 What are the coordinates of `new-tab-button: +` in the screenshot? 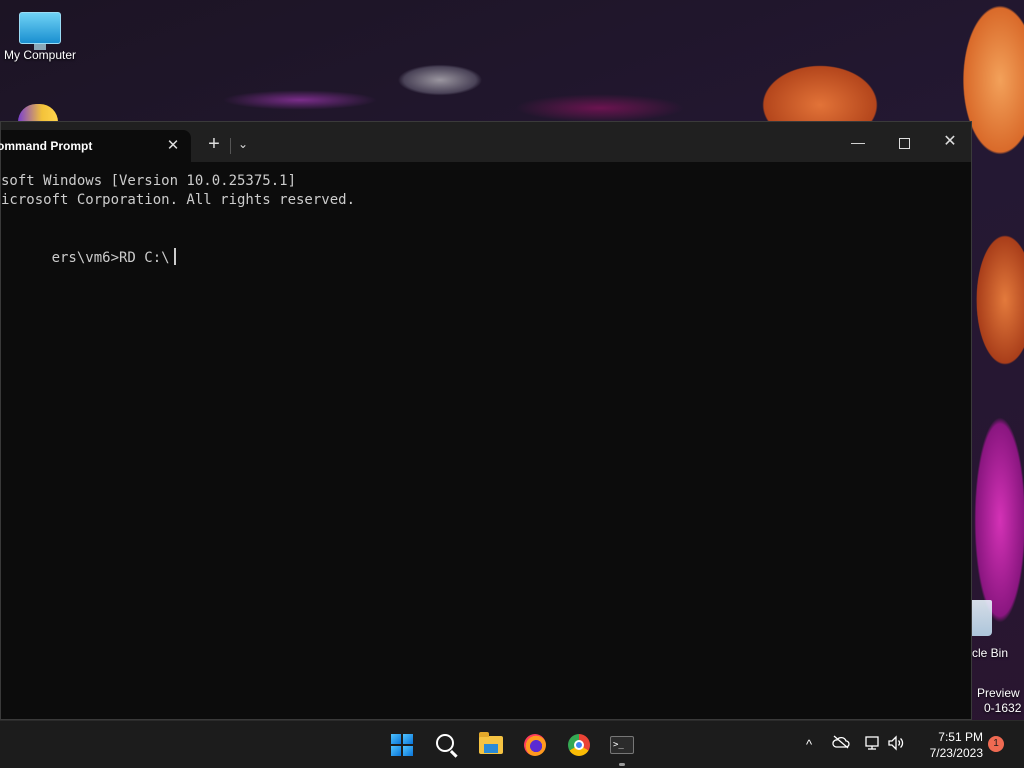 It's located at (214, 144).